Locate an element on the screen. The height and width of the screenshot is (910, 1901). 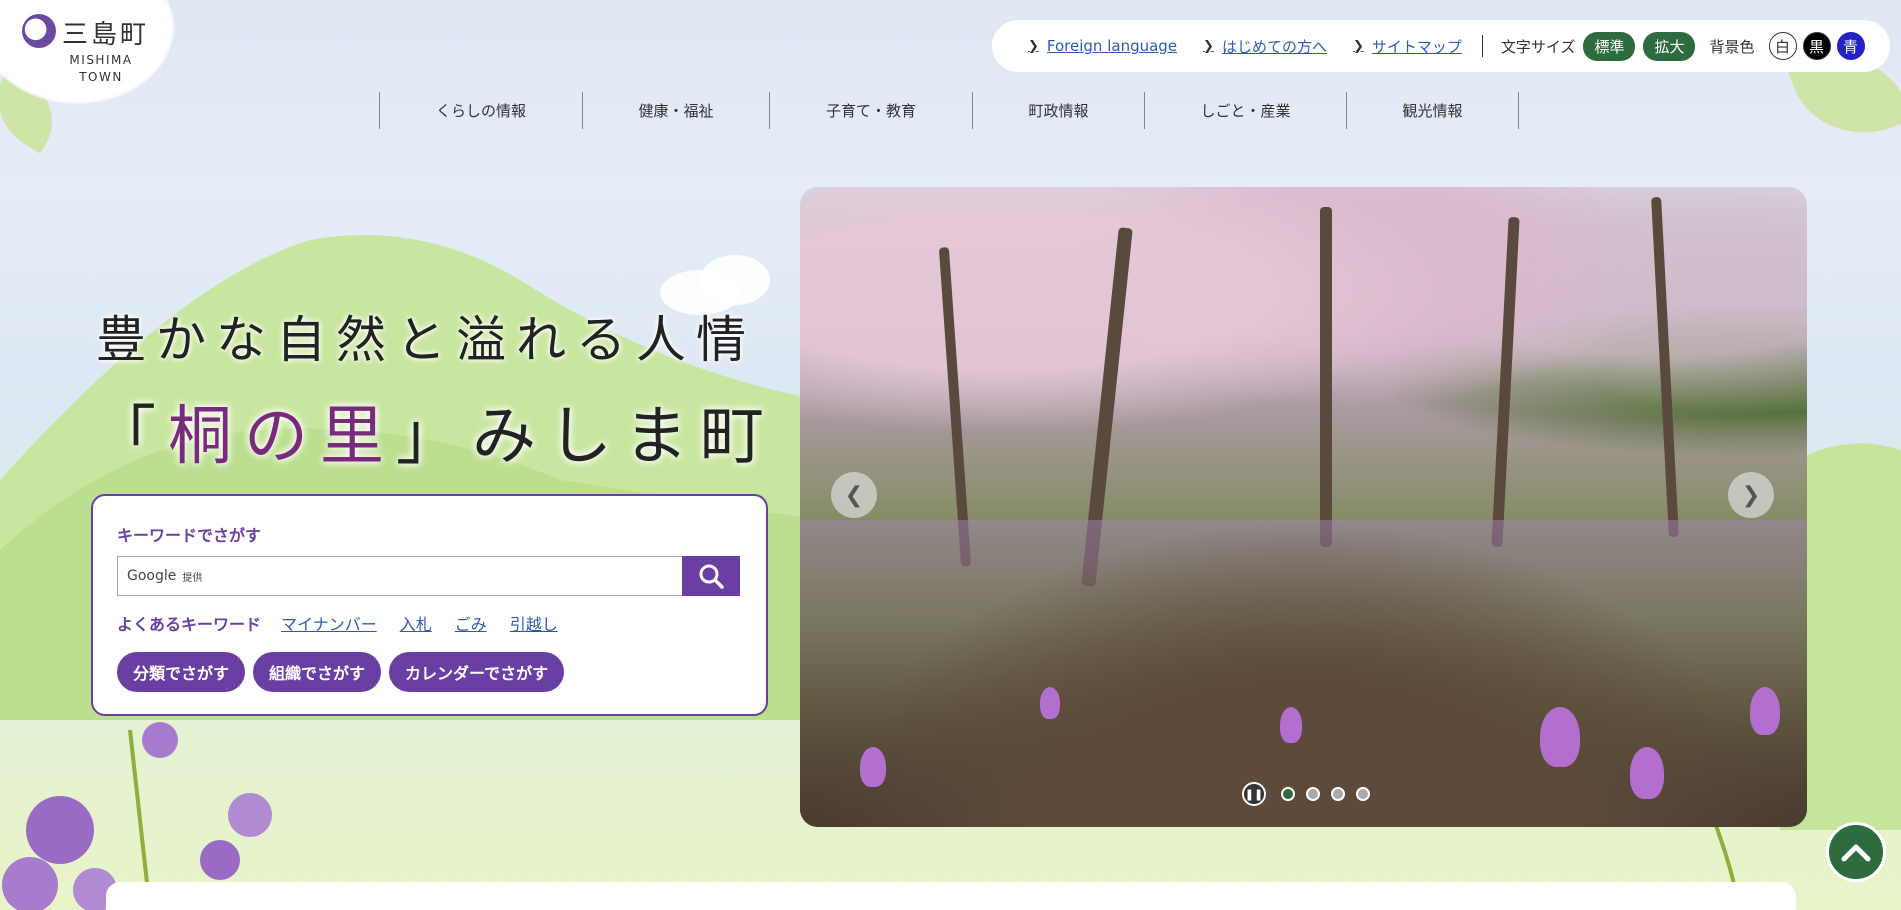
search-placeholder-suffix: 提供 is located at coordinates (192, 578).